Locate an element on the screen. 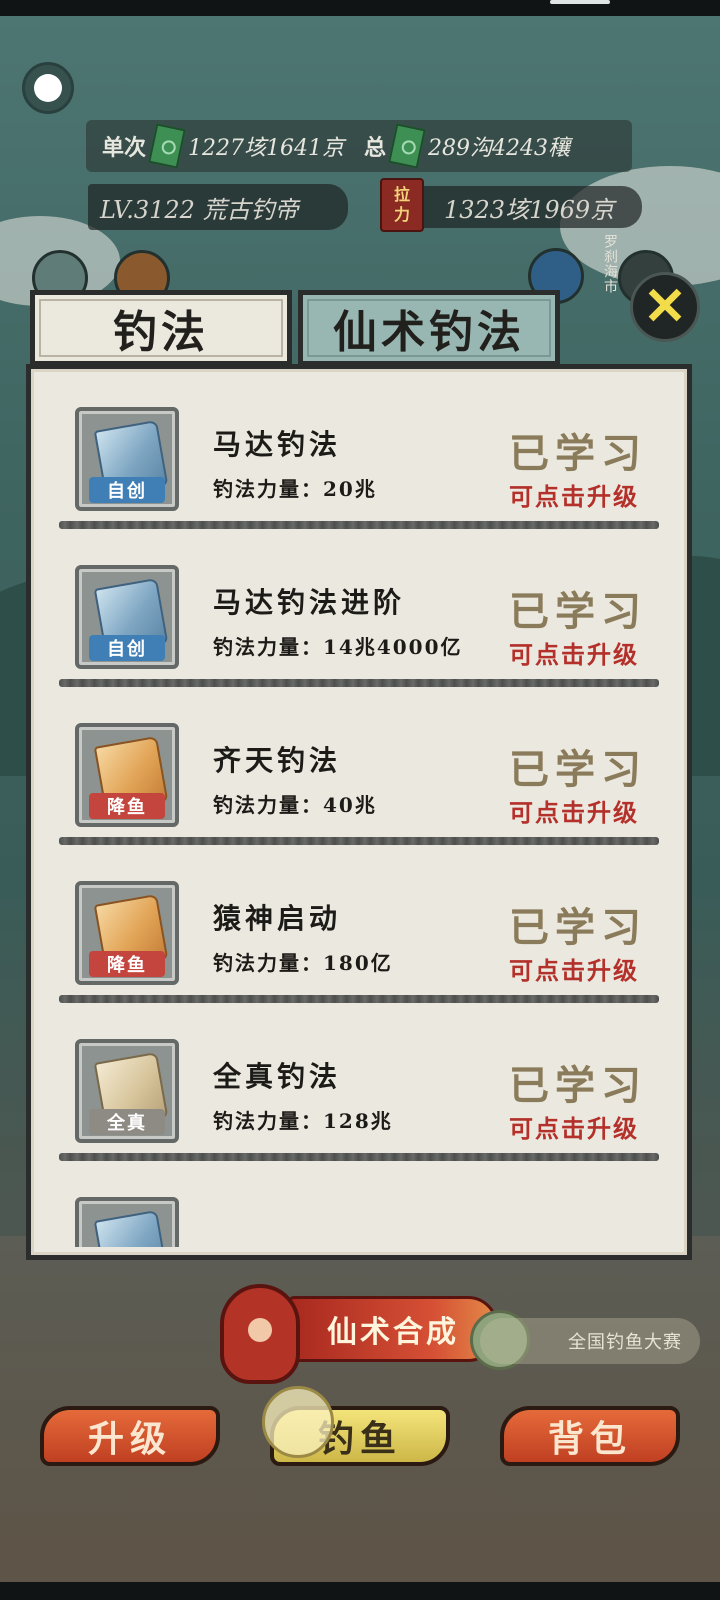 Image resolution: width=720 pixels, height=1600 pixels. method-name: 齐天钓法 is located at coordinates (277, 760).